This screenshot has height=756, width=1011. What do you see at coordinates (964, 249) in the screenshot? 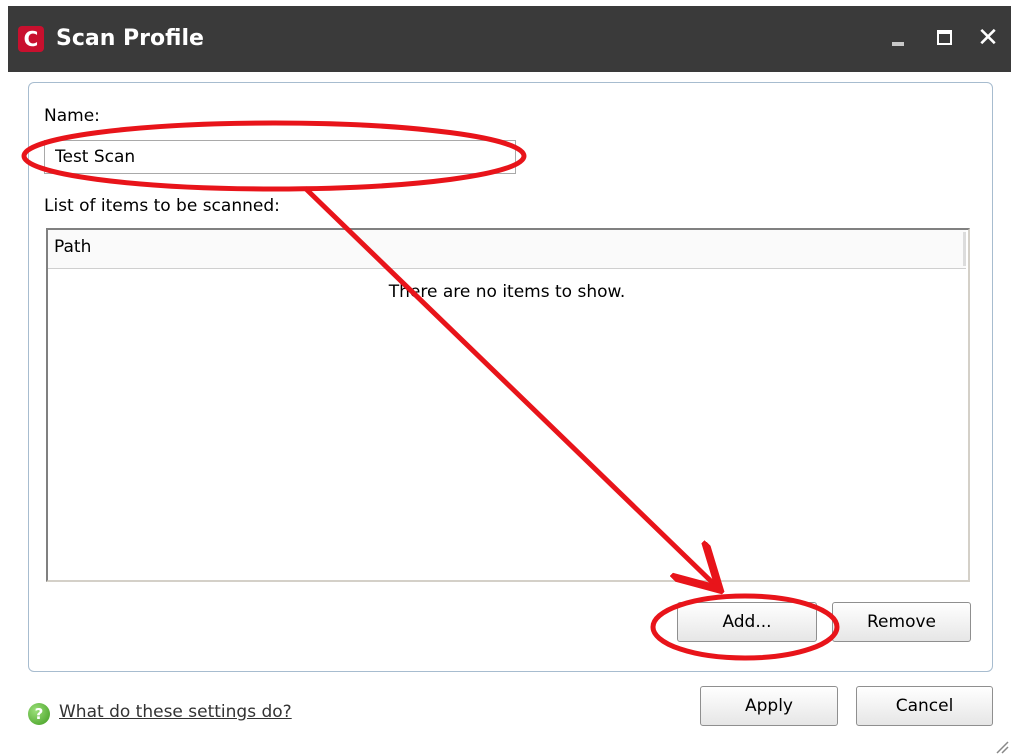
I see `column-resize-handle` at bounding box center [964, 249].